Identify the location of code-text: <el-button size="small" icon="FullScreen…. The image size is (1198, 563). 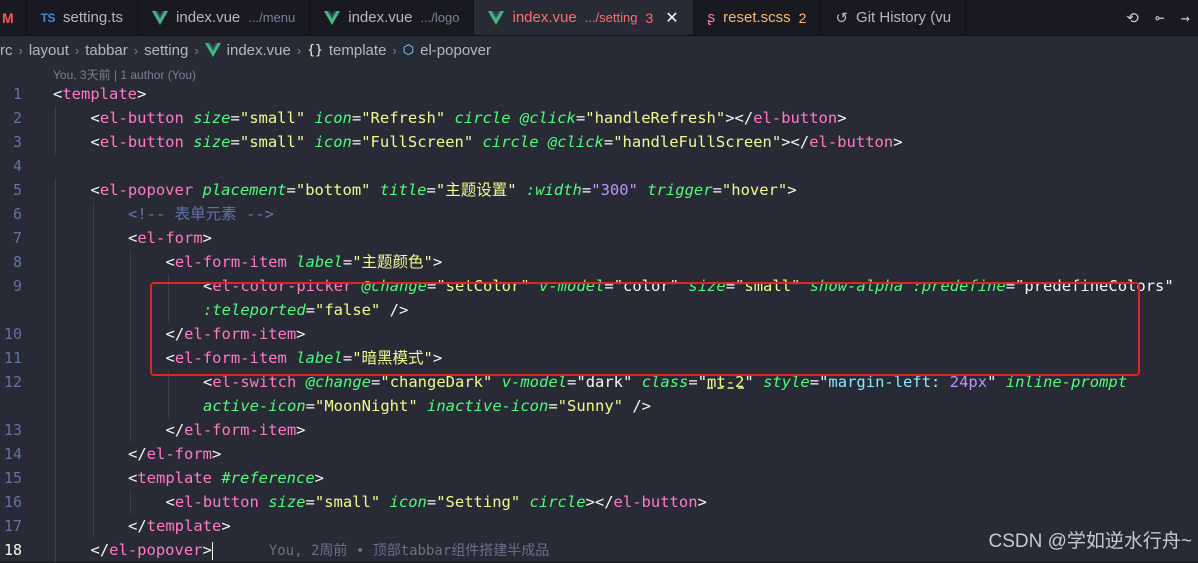
(497, 142).